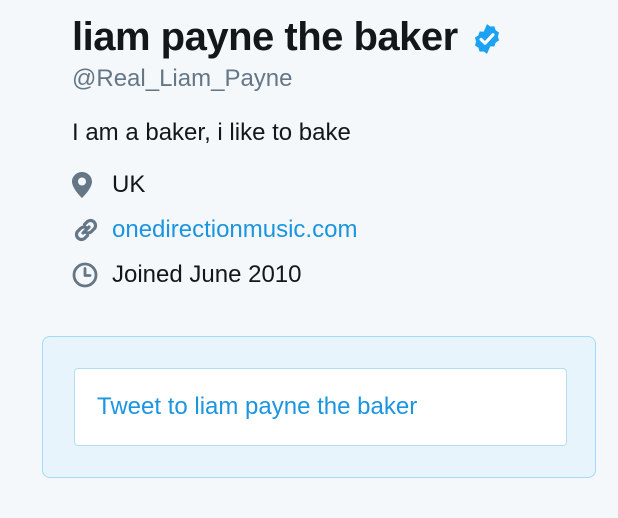 Image resolution: width=618 pixels, height=518 pixels. What do you see at coordinates (207, 274) in the screenshot?
I see `joined-date-text: Joined June 2010` at bounding box center [207, 274].